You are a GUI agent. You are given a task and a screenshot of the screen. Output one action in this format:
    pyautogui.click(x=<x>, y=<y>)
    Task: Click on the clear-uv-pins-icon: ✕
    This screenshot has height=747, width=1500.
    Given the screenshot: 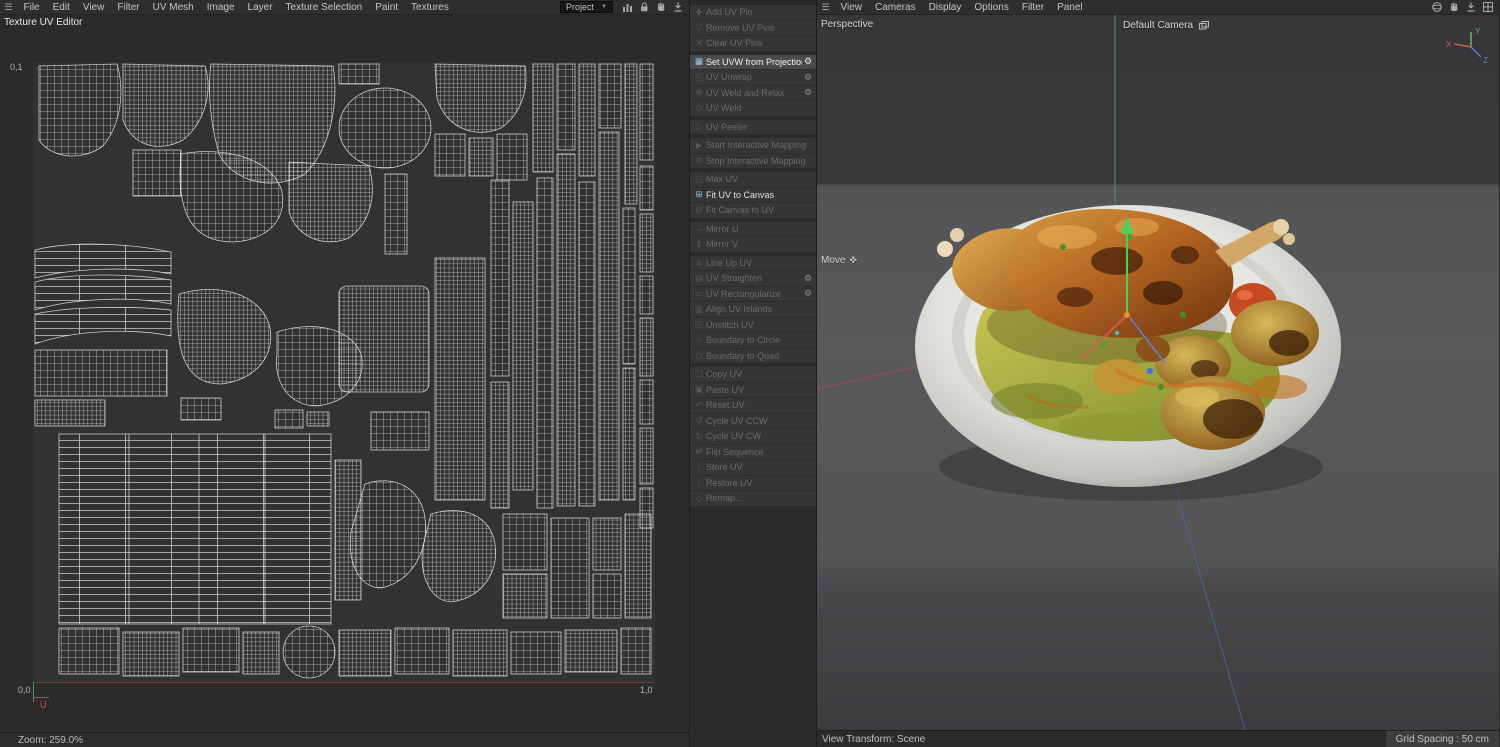 What is the action you would take?
    pyautogui.click(x=699, y=42)
    